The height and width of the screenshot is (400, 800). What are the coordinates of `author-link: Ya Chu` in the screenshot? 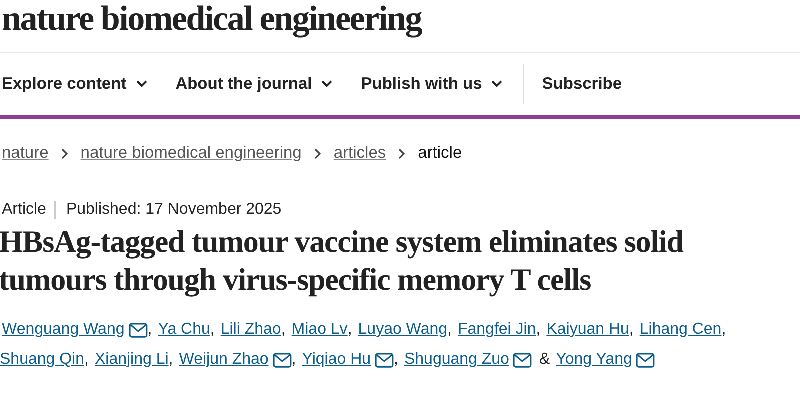 It's located at (184, 330).